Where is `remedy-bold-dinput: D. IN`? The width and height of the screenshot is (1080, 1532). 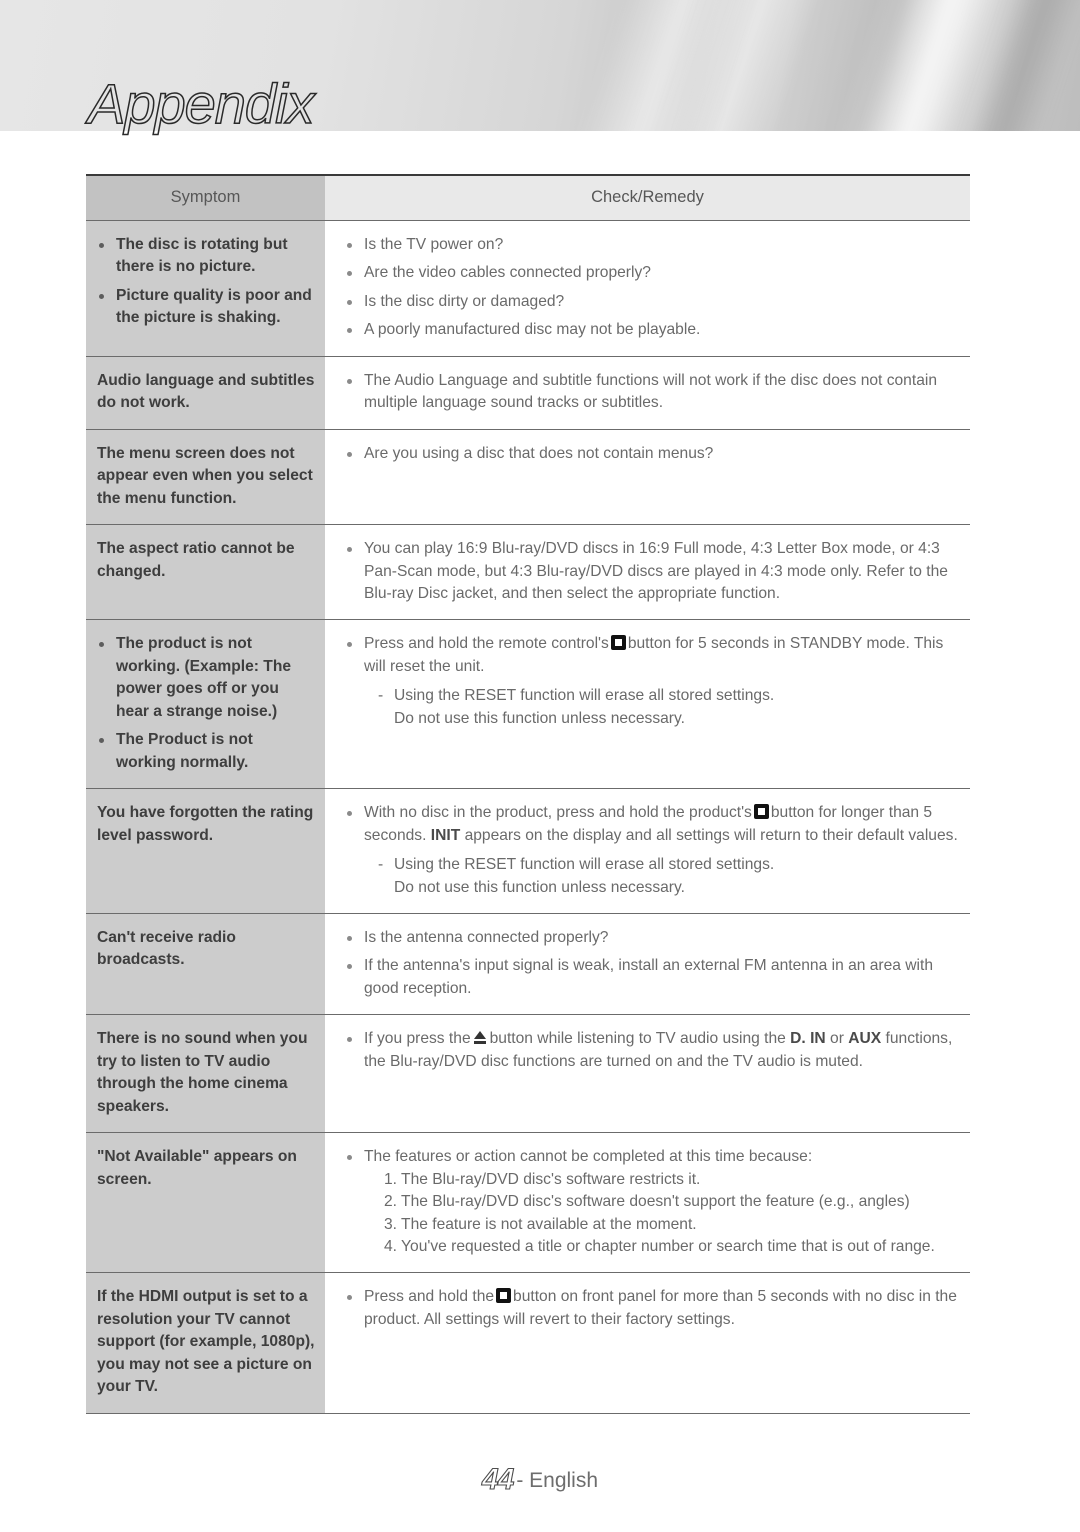 remedy-bold-dinput: D. IN is located at coordinates (808, 1039).